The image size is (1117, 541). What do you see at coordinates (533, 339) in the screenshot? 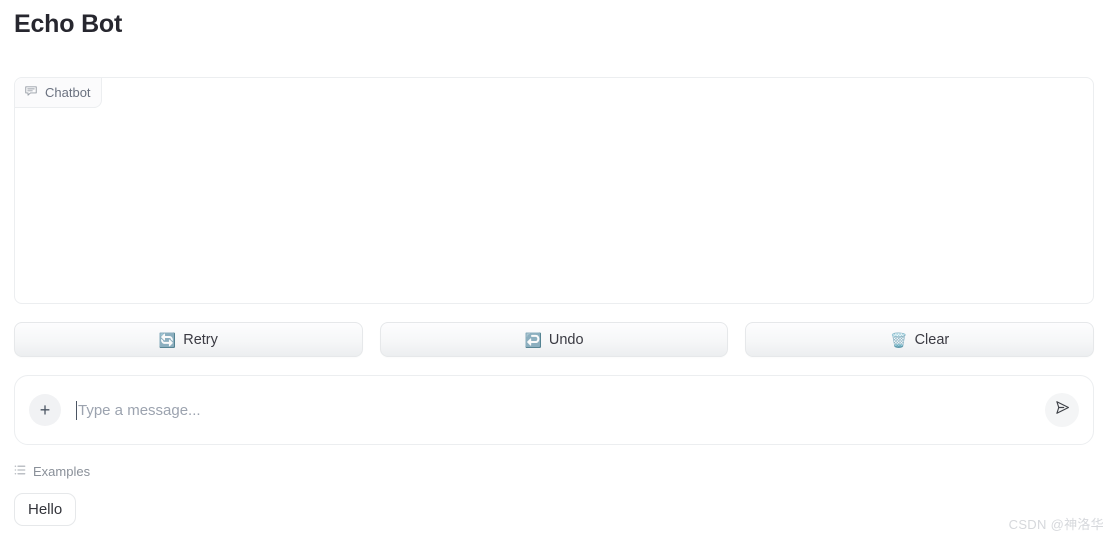
I see `undo-arrow-emoji-icon: ↩️` at bounding box center [533, 339].